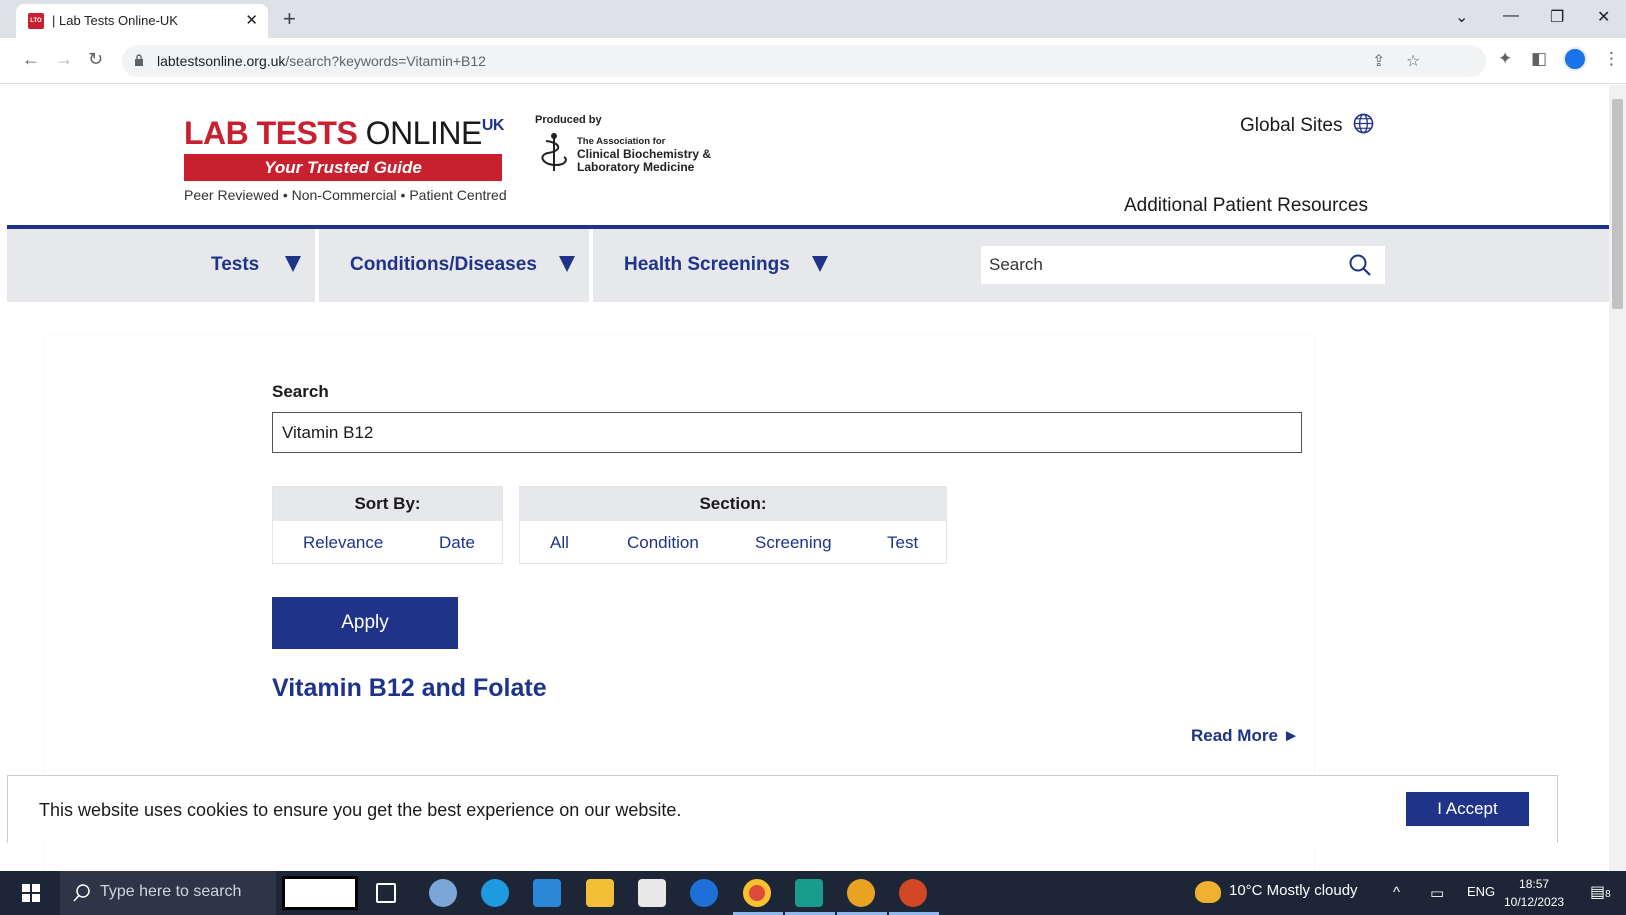  I want to click on share-icon: ⇪, so click(1378, 61).